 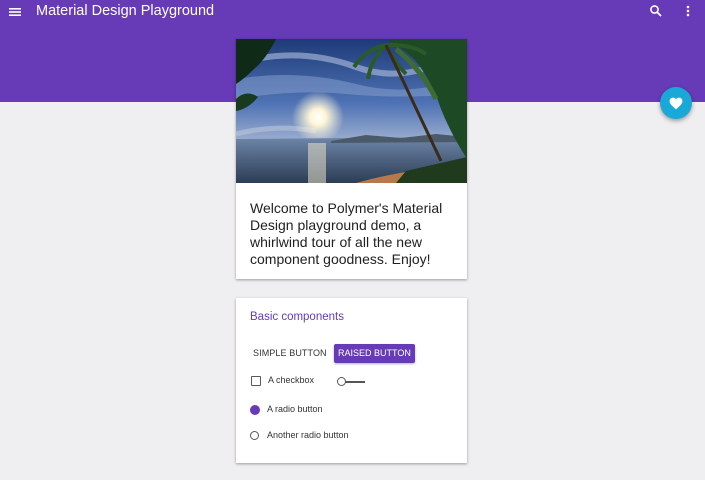 What do you see at coordinates (256, 381) in the screenshot?
I see `checkbox` at bounding box center [256, 381].